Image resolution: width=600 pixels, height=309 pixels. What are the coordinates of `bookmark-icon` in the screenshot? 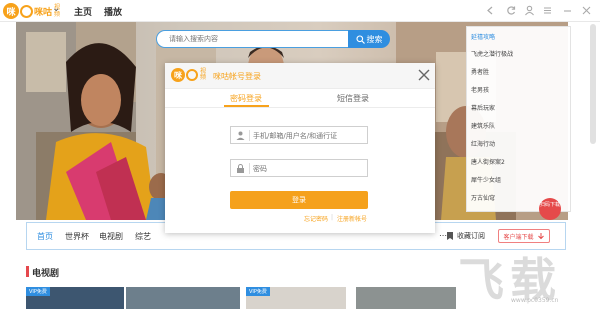 It's located at (450, 236).